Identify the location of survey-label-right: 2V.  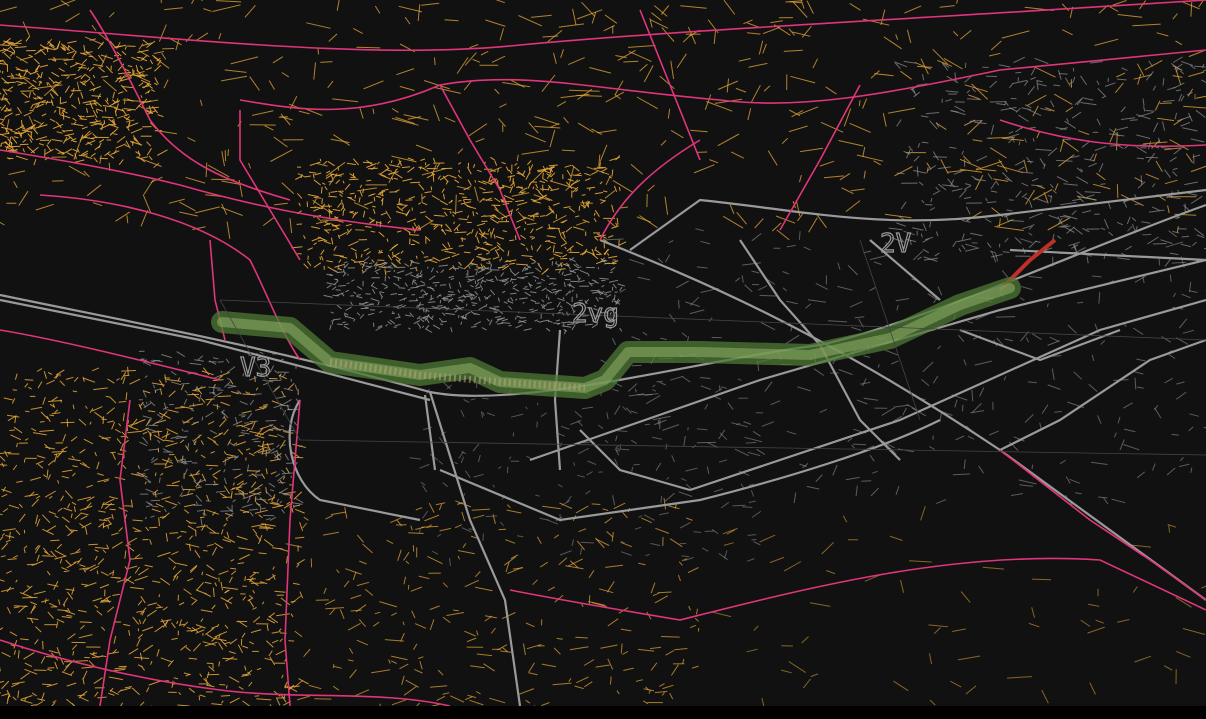
(895, 244).